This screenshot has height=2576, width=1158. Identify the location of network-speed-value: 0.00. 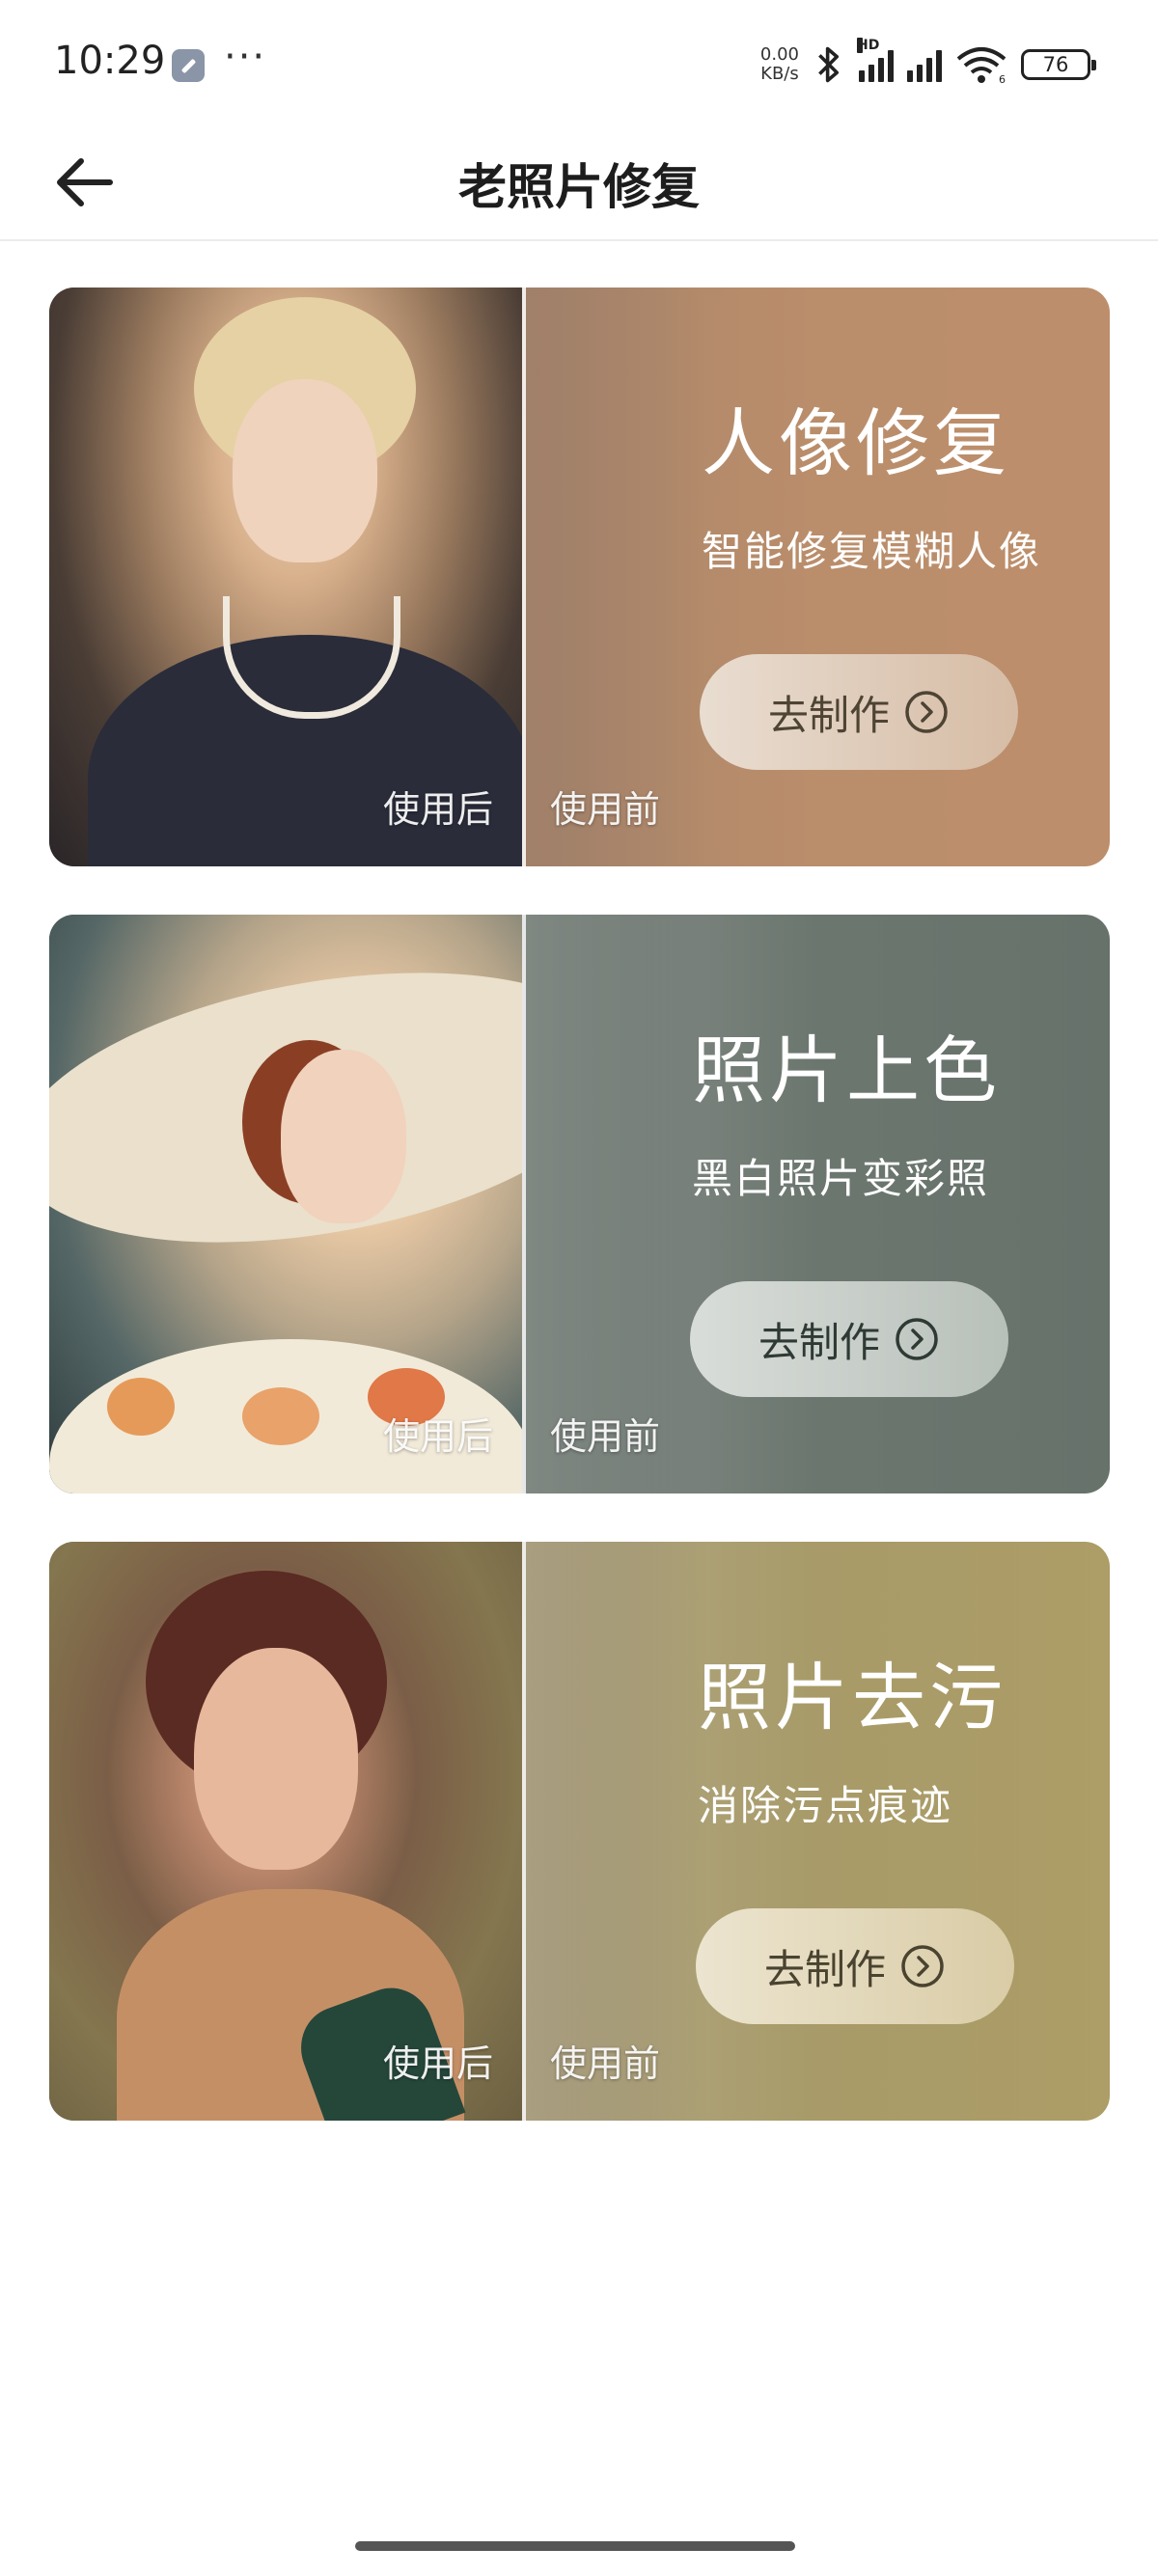
(779, 54).